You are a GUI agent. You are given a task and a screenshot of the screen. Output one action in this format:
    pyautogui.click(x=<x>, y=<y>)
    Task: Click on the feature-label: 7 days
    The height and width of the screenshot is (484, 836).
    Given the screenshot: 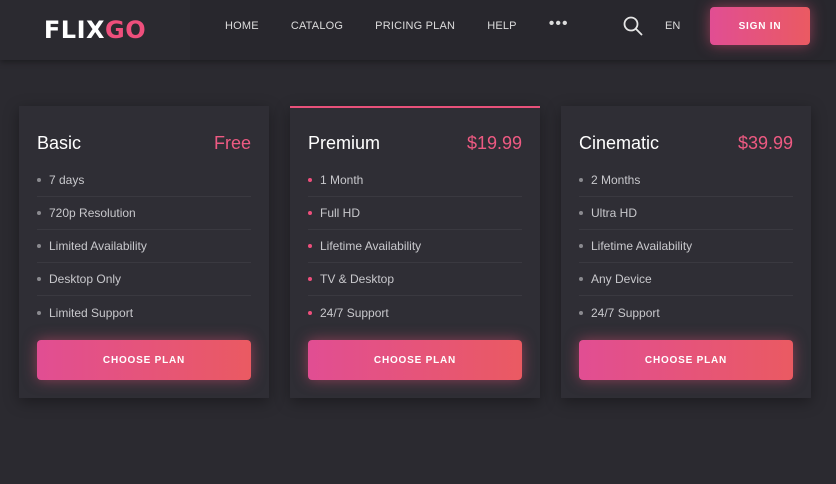 What is the action you would take?
    pyautogui.click(x=67, y=180)
    